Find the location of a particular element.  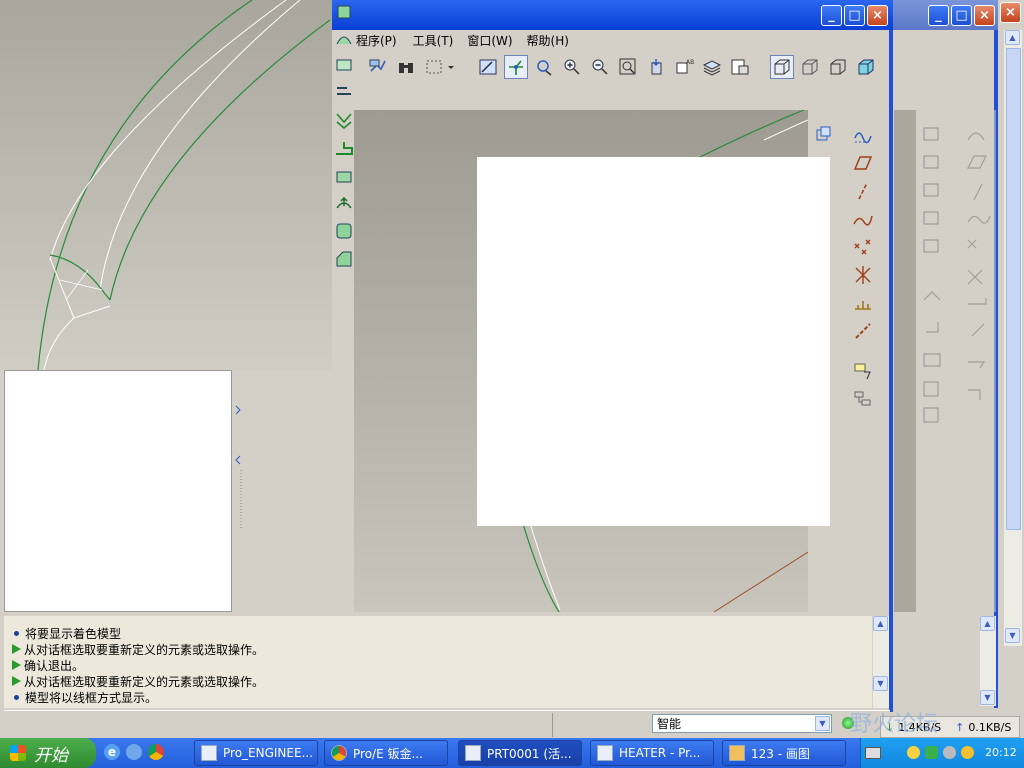

upload-arrow-icon: ↑ is located at coordinates (960, 727).